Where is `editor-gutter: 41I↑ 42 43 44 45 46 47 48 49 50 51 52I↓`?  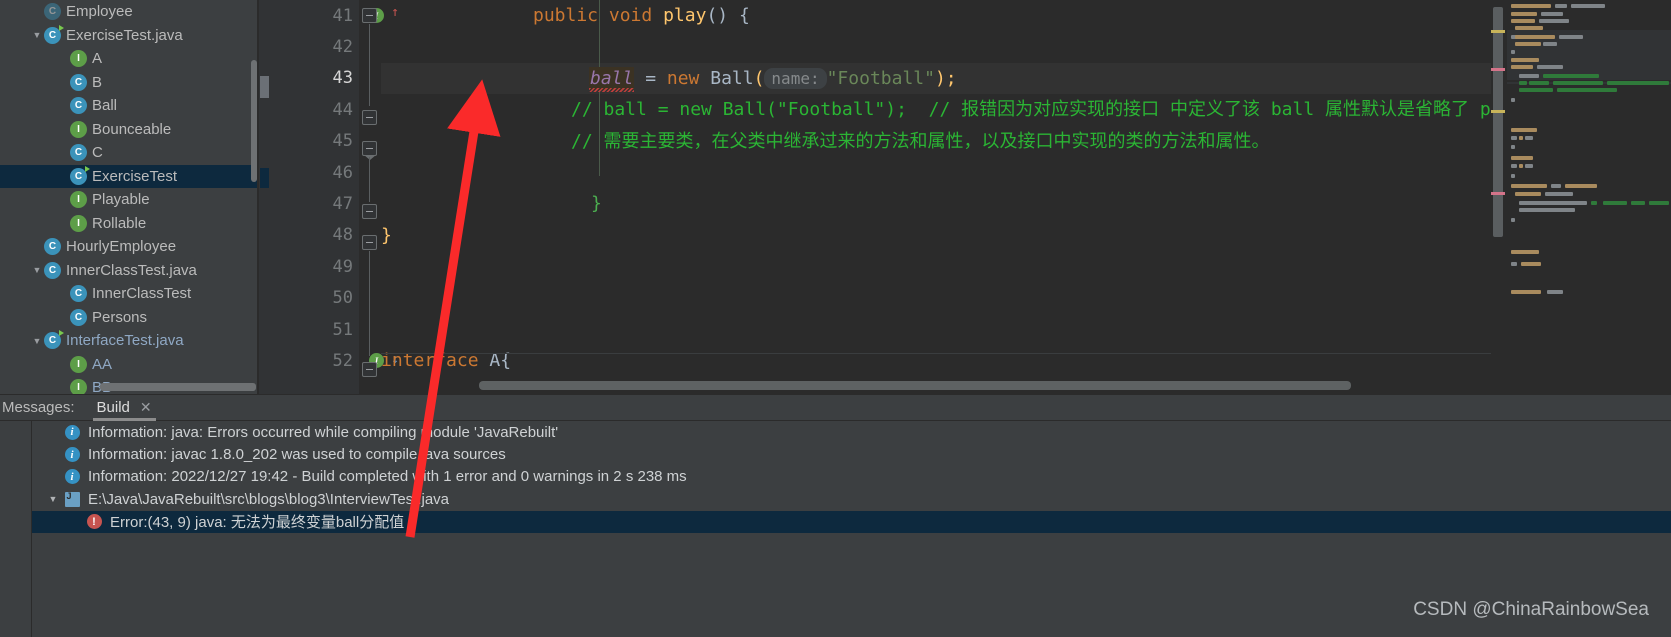 editor-gutter: 41I↑ 42 43 44 45 46 47 48 49 50 51 52I↓ is located at coordinates (335, 197).